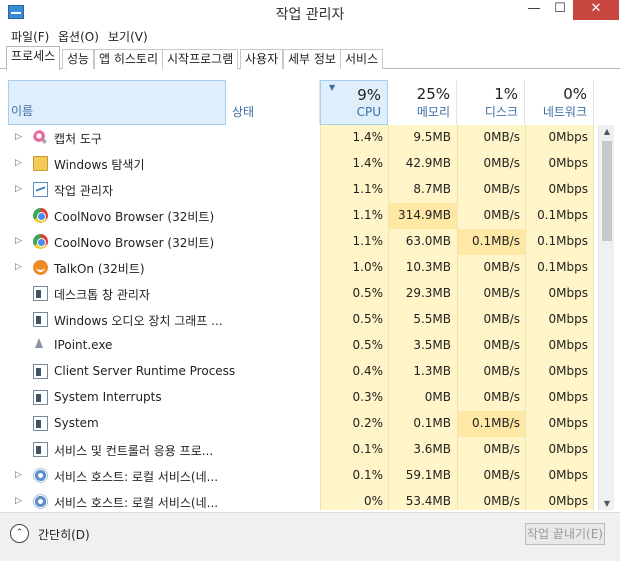 Image resolution: width=620 pixels, height=561 pixels. Describe the element at coordinates (83, 345) in the screenshot. I see `process-name: IPoint.exe` at that location.